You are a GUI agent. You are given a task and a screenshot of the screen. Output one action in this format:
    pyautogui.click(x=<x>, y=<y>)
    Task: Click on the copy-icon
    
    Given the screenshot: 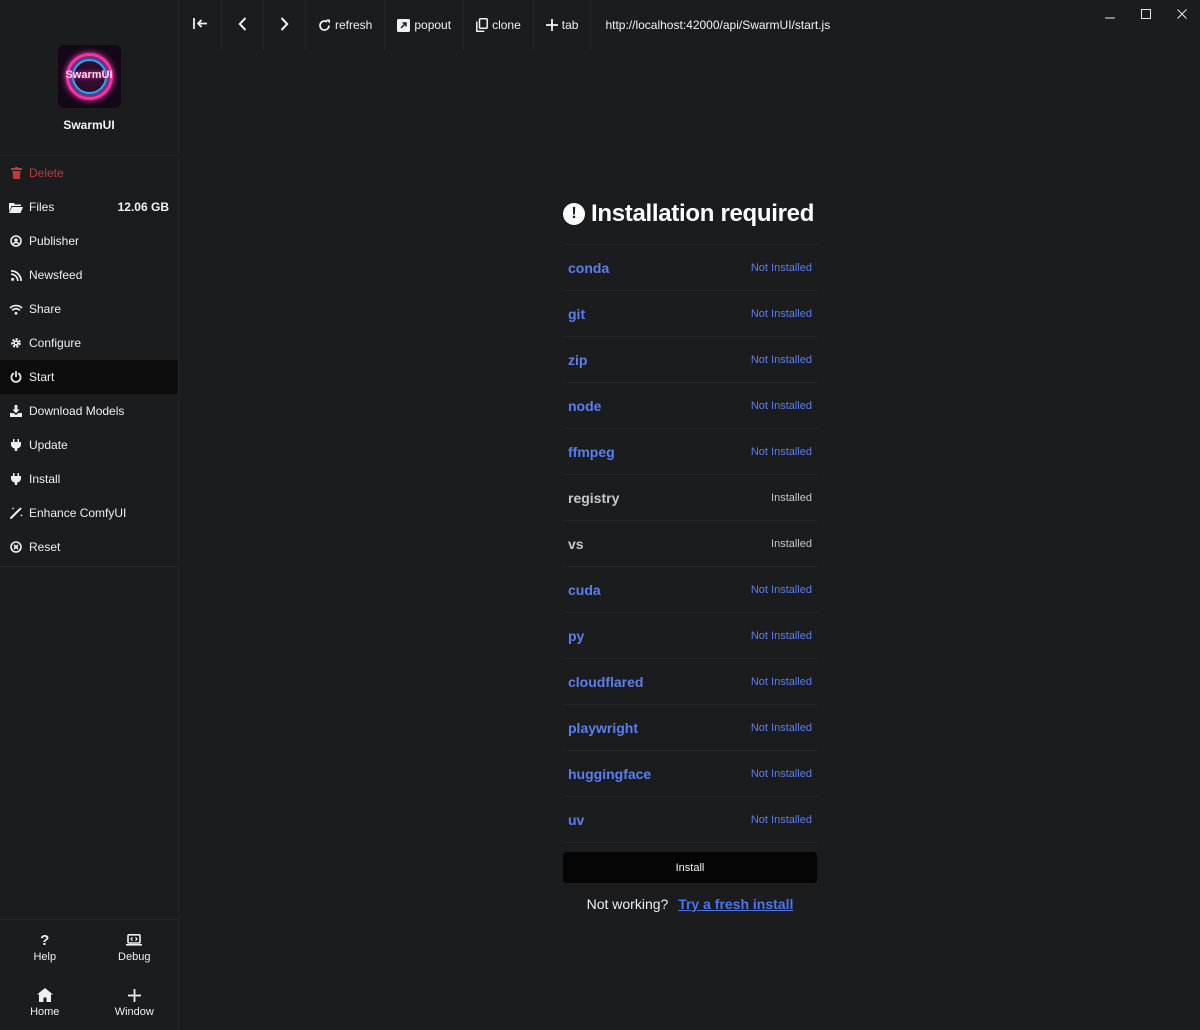 What is the action you would take?
    pyautogui.click(x=482, y=25)
    